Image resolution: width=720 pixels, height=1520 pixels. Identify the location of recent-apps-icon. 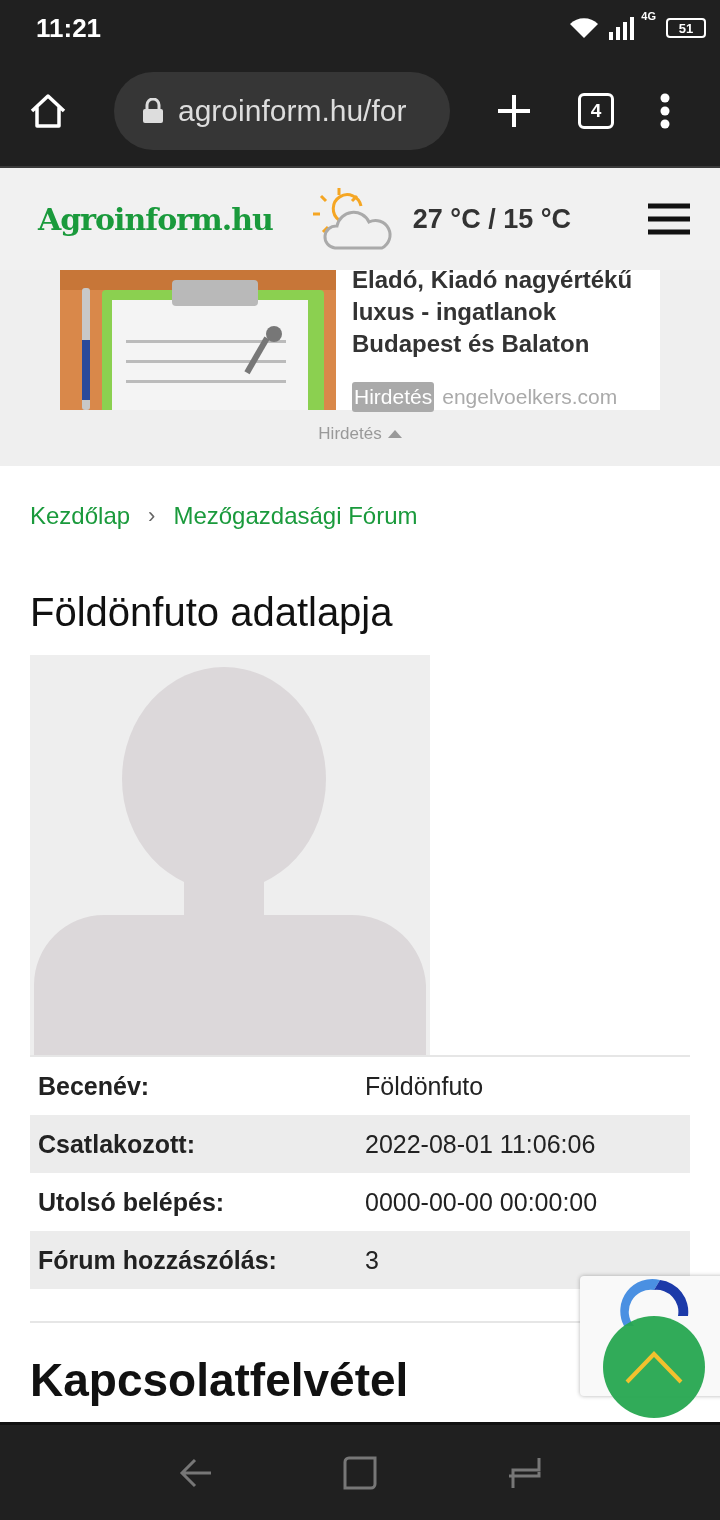
(524, 1472).